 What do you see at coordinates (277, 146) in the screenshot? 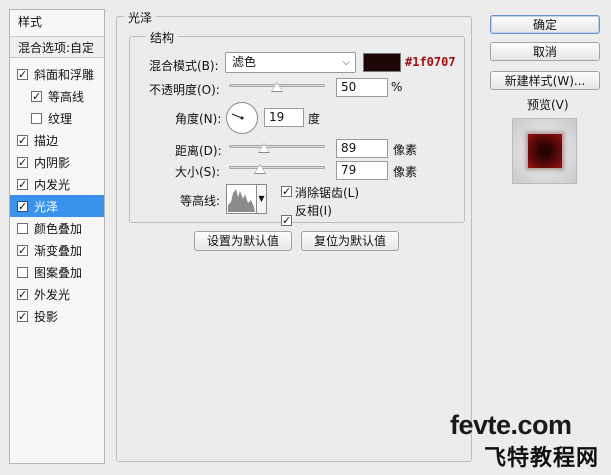
I see `distance-slider-track` at bounding box center [277, 146].